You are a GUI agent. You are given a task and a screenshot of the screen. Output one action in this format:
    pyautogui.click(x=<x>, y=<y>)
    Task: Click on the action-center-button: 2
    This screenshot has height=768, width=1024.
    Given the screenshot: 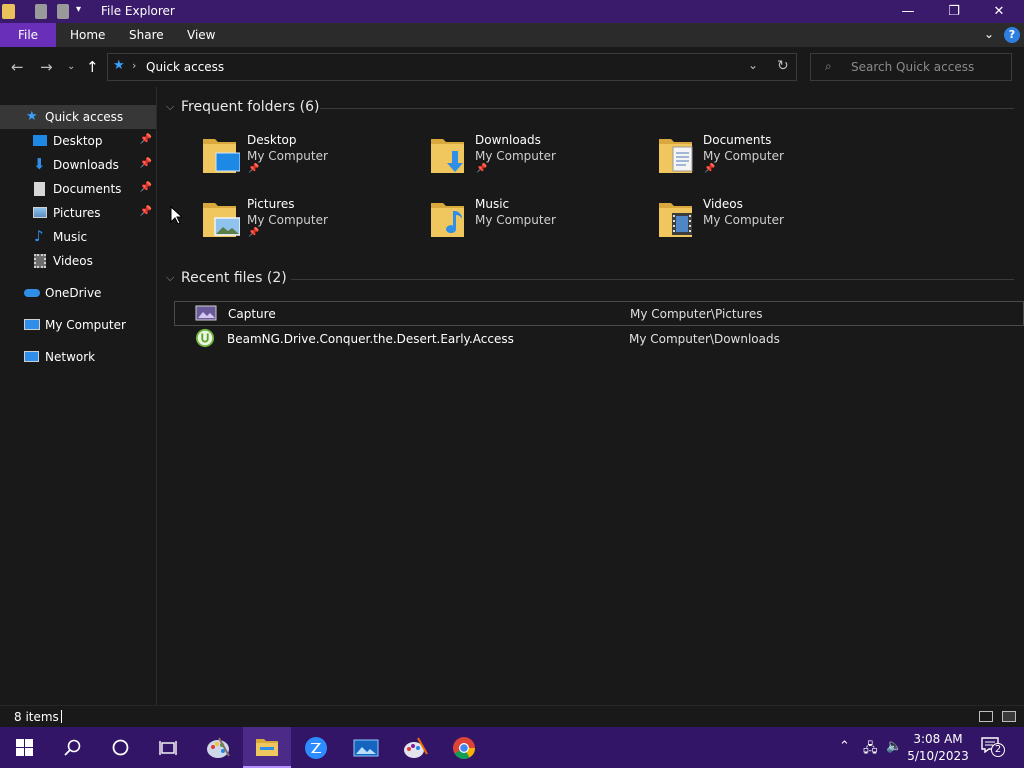 What is the action you would take?
    pyautogui.click(x=993, y=747)
    